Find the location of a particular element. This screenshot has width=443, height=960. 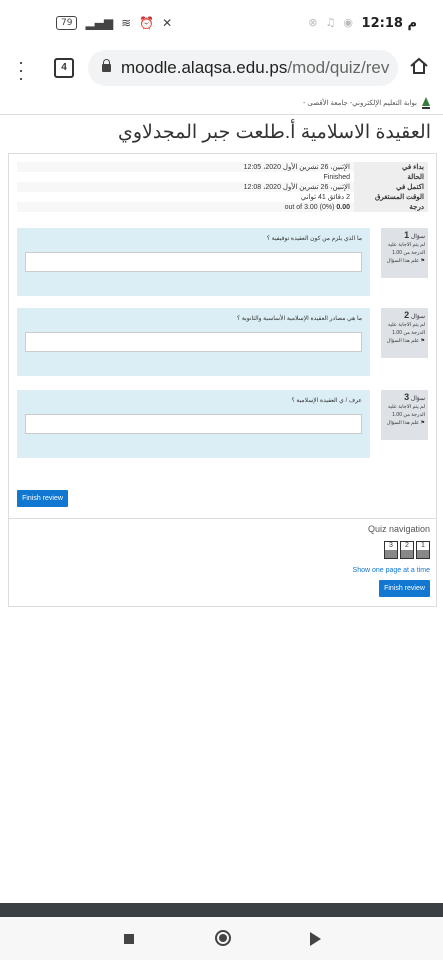

quiz-nav-buttons: 1 2 3 is located at coordinates (407, 550).